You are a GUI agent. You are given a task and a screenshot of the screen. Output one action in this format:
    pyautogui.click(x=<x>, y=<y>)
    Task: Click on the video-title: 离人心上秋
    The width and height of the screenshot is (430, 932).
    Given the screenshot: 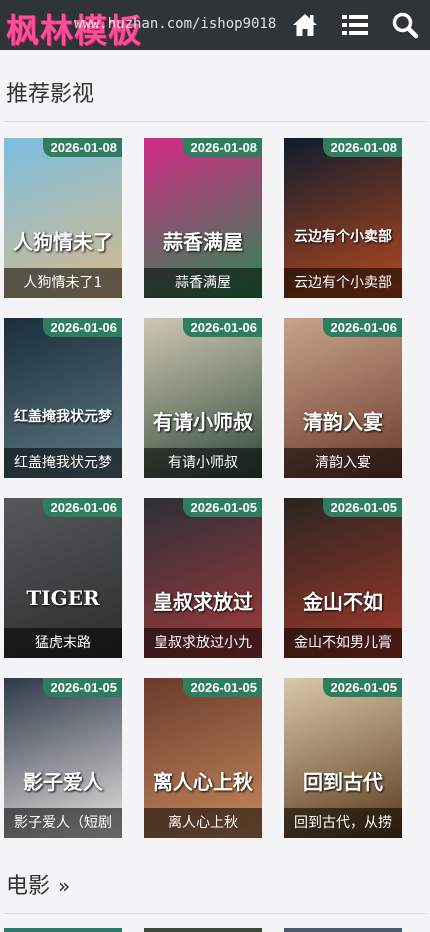 What is the action you would take?
    pyautogui.click(x=203, y=823)
    